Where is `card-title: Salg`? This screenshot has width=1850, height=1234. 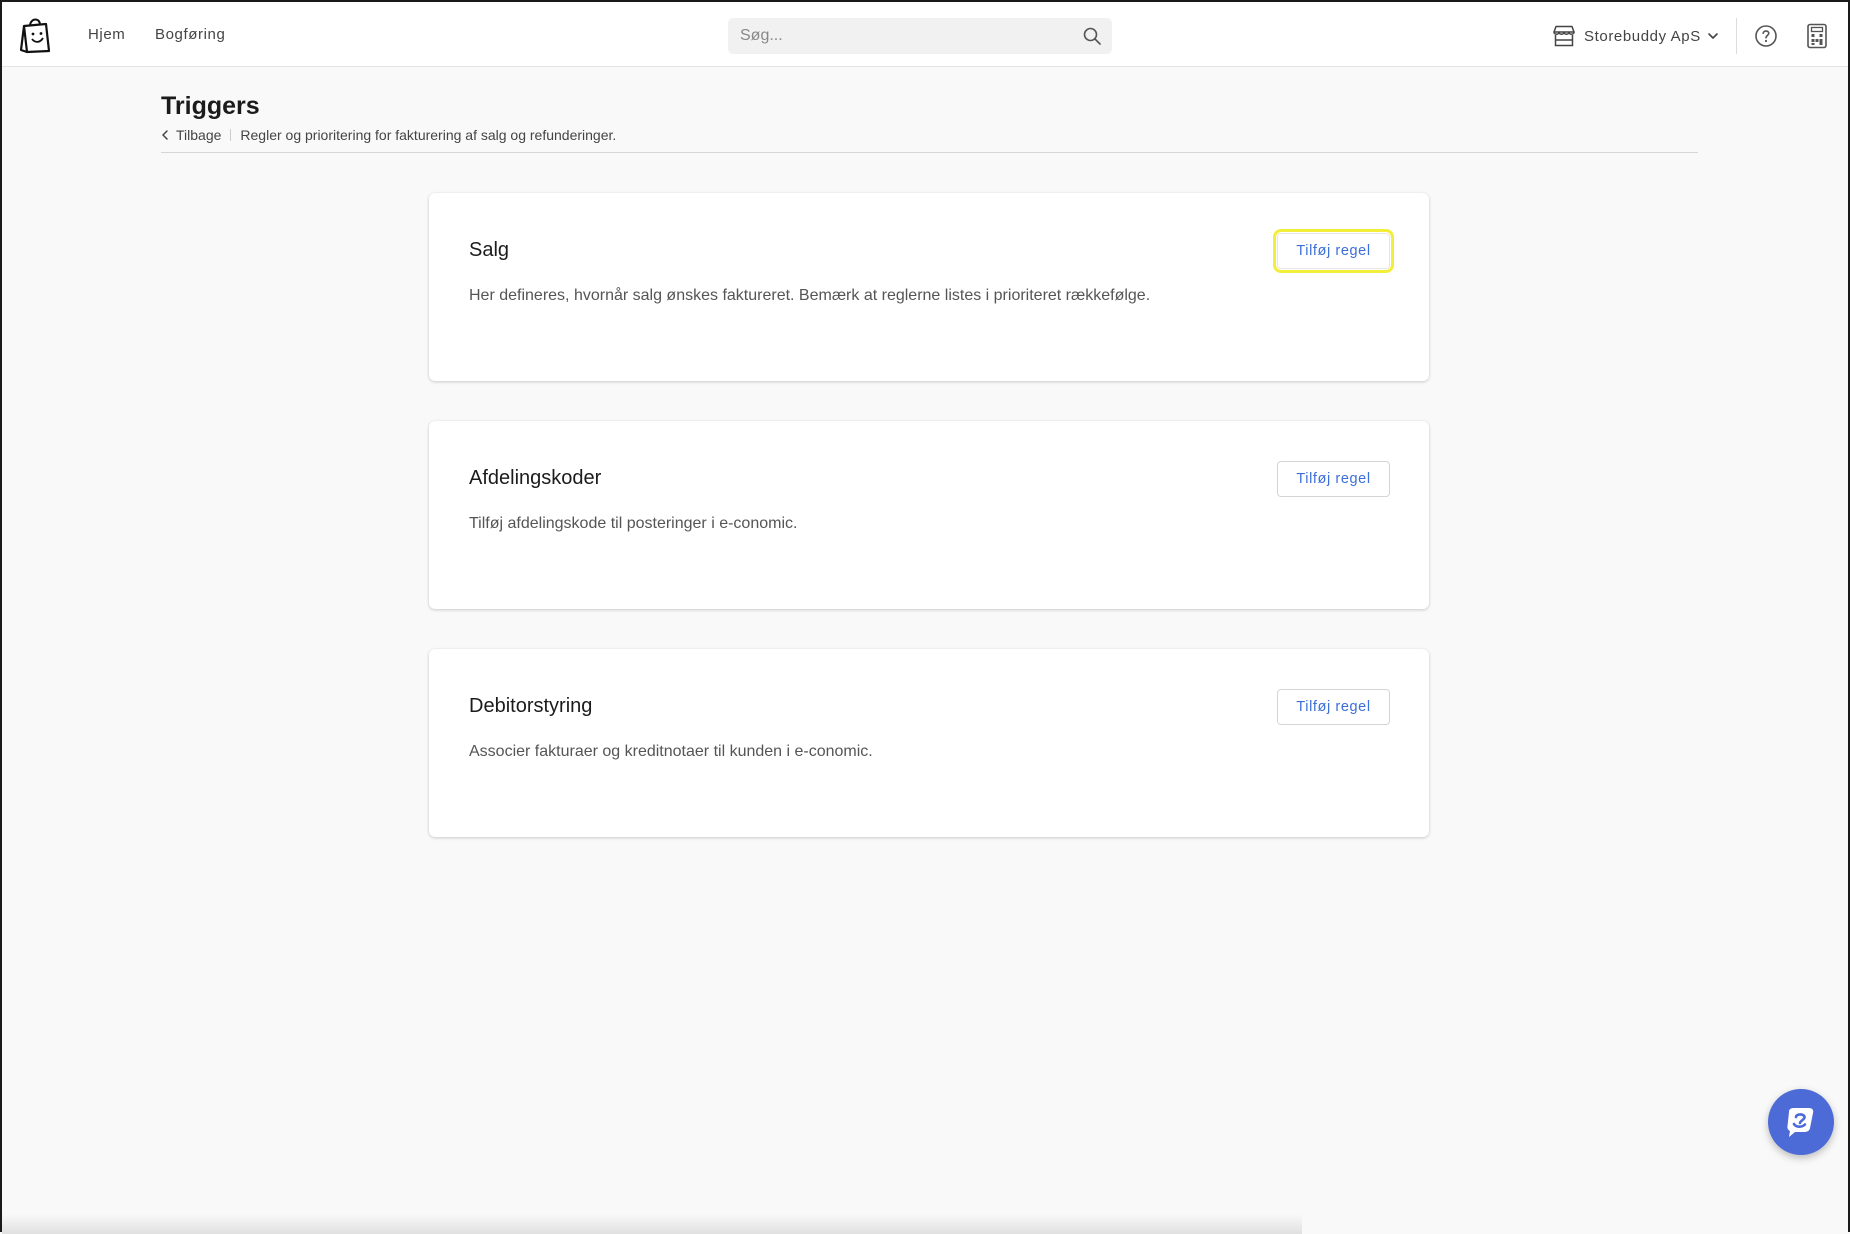
card-title: Salg is located at coordinates (489, 250).